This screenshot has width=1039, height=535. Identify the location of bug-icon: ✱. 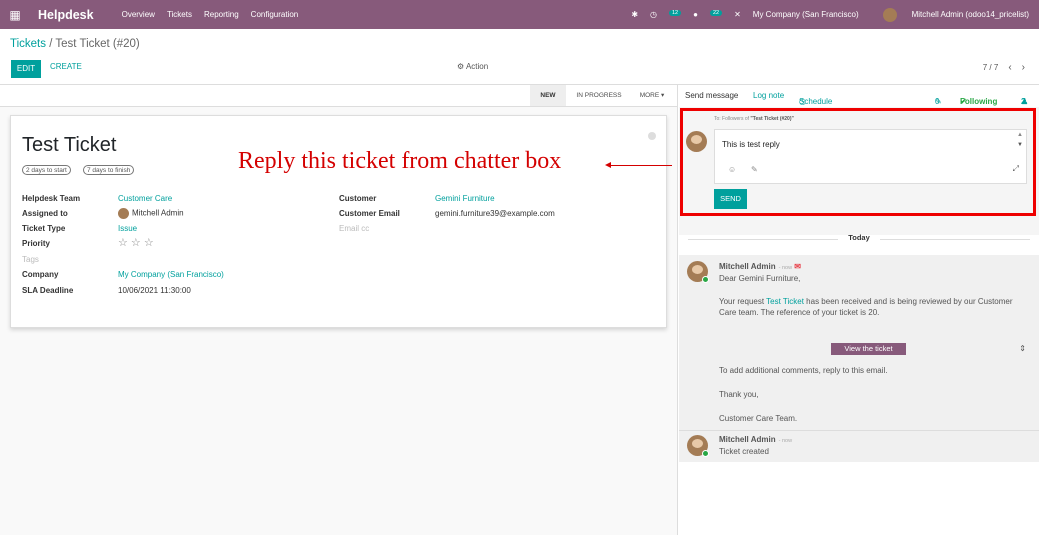
(634, 14).